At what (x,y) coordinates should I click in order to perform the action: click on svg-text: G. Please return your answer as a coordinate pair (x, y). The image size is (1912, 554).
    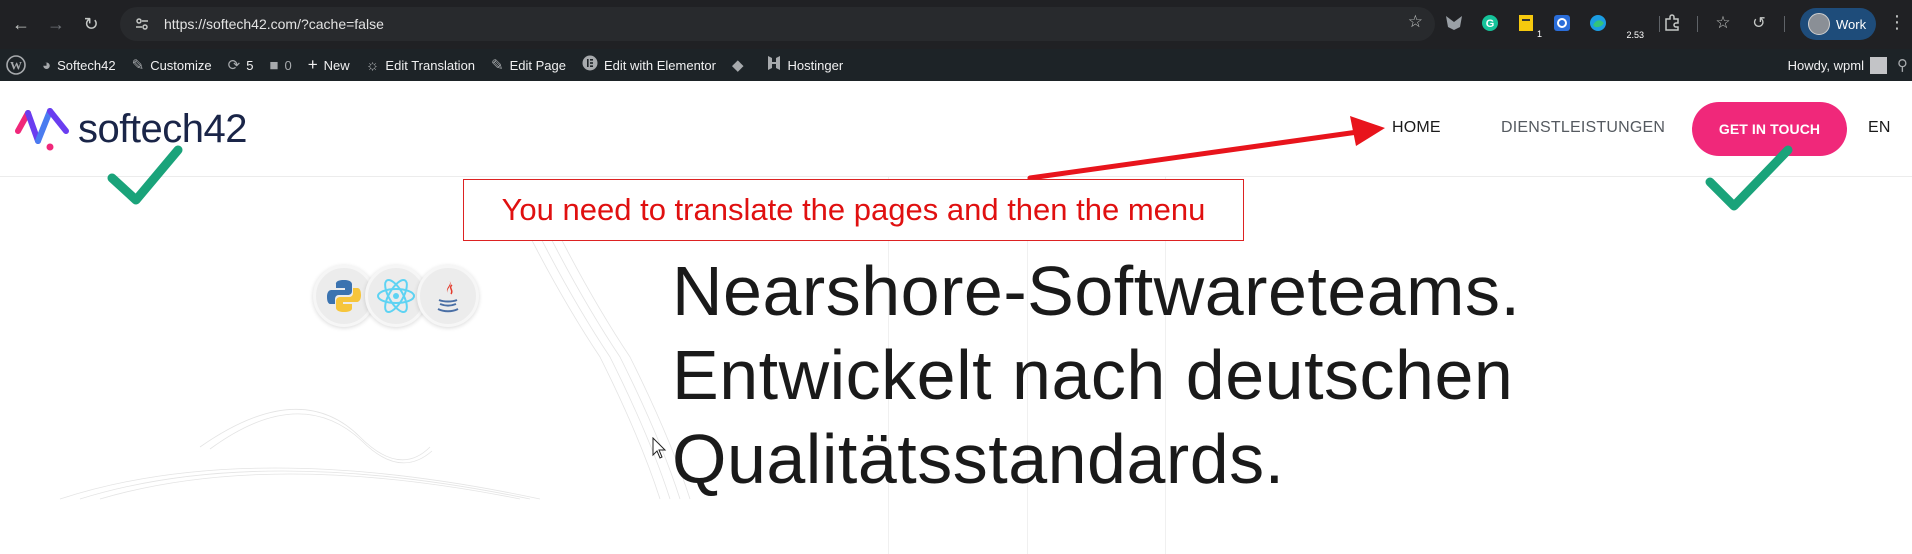
    Looking at the image, I should click on (1490, 24).